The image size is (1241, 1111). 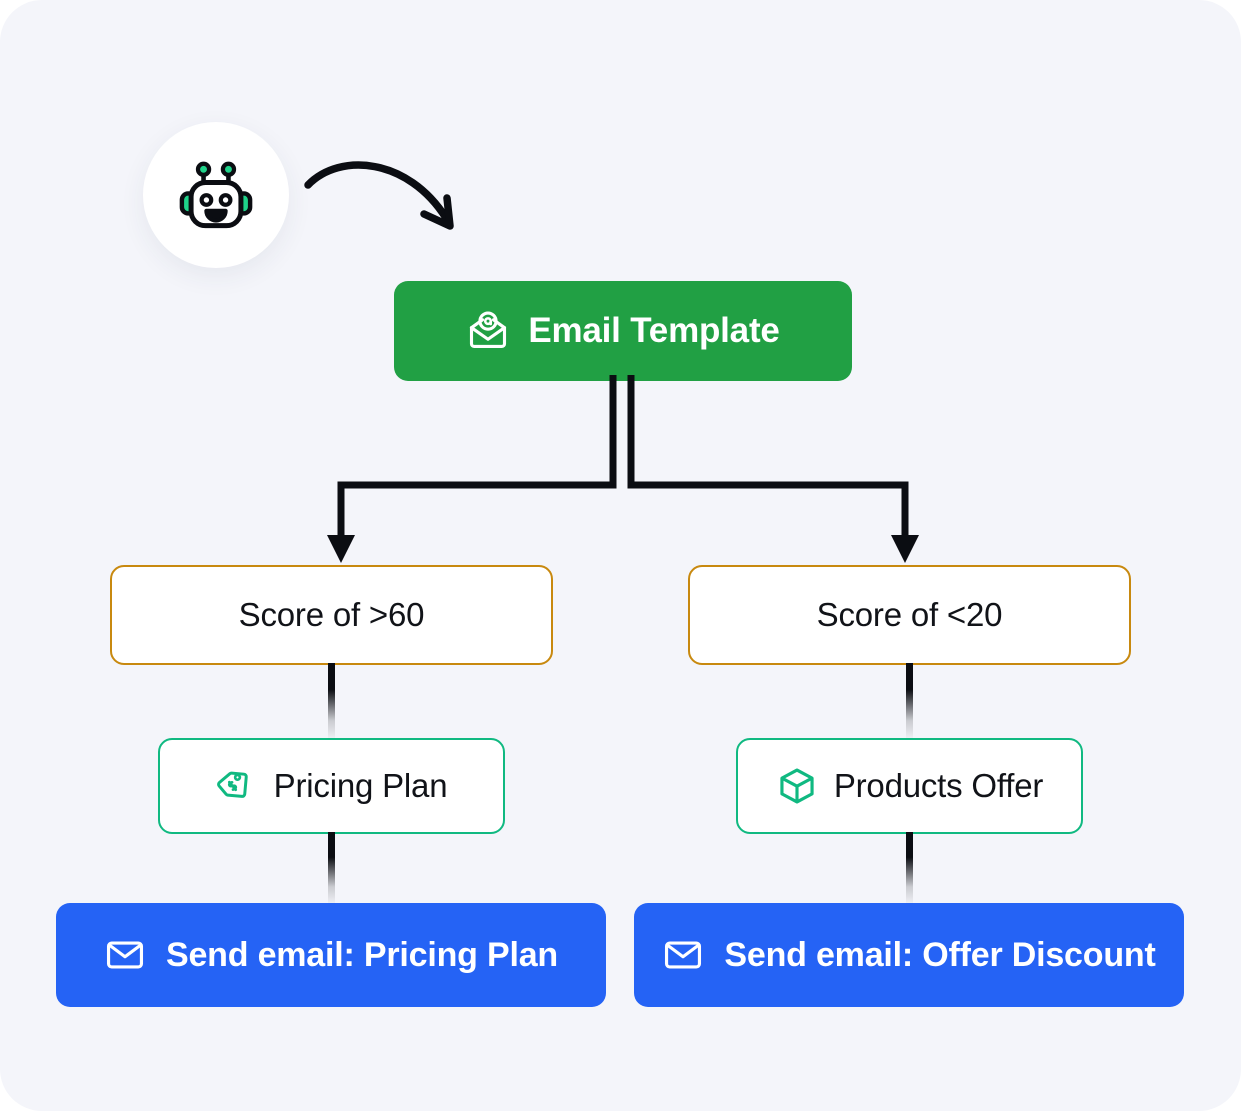 I want to click on robot-face-icon, so click(x=216, y=195).